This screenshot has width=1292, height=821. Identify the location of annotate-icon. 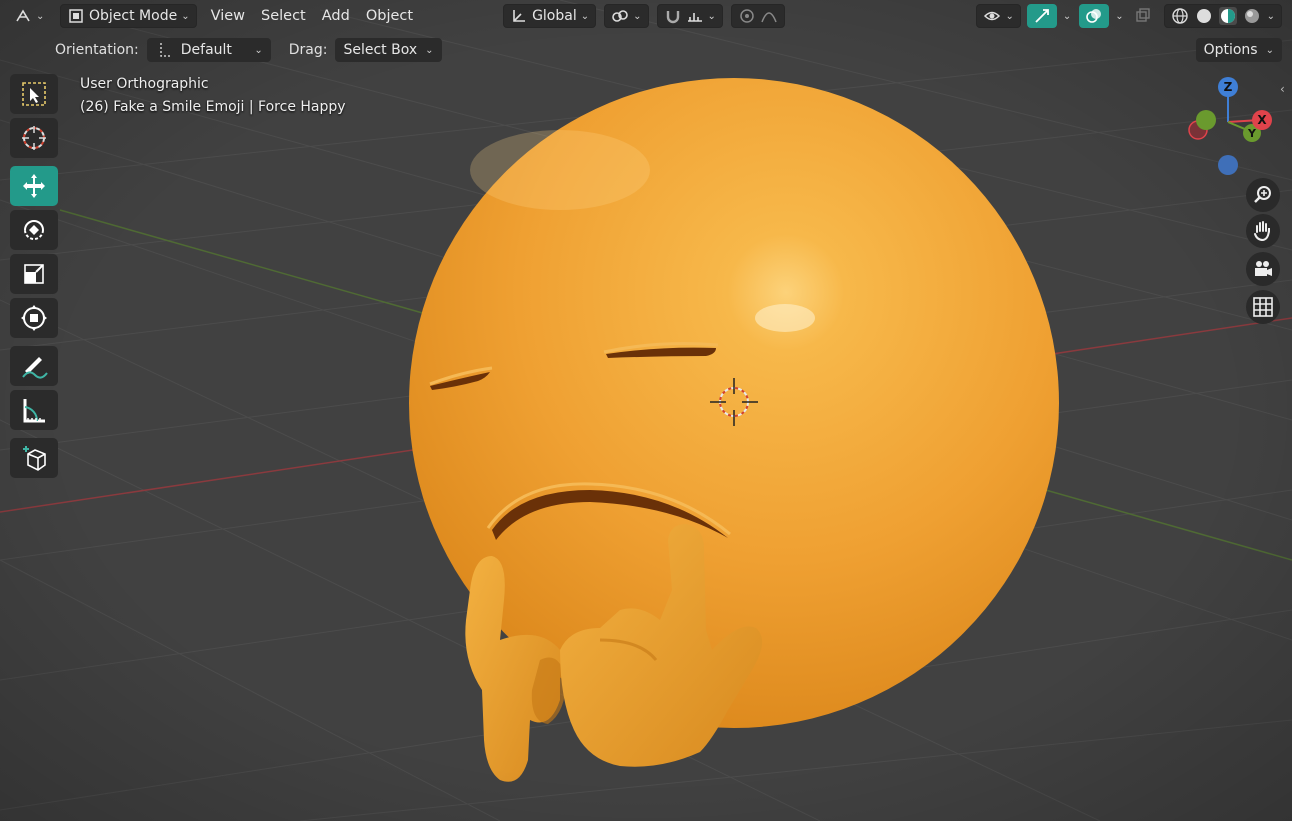
(35, 368).